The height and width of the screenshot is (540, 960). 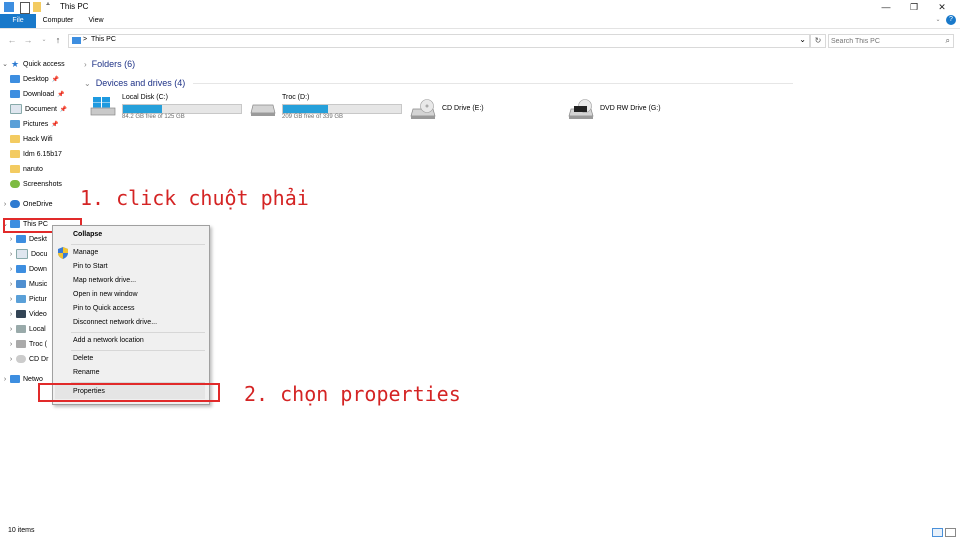 I want to click on nav-item-pictures: Pictures 📌, so click(x=34, y=125).